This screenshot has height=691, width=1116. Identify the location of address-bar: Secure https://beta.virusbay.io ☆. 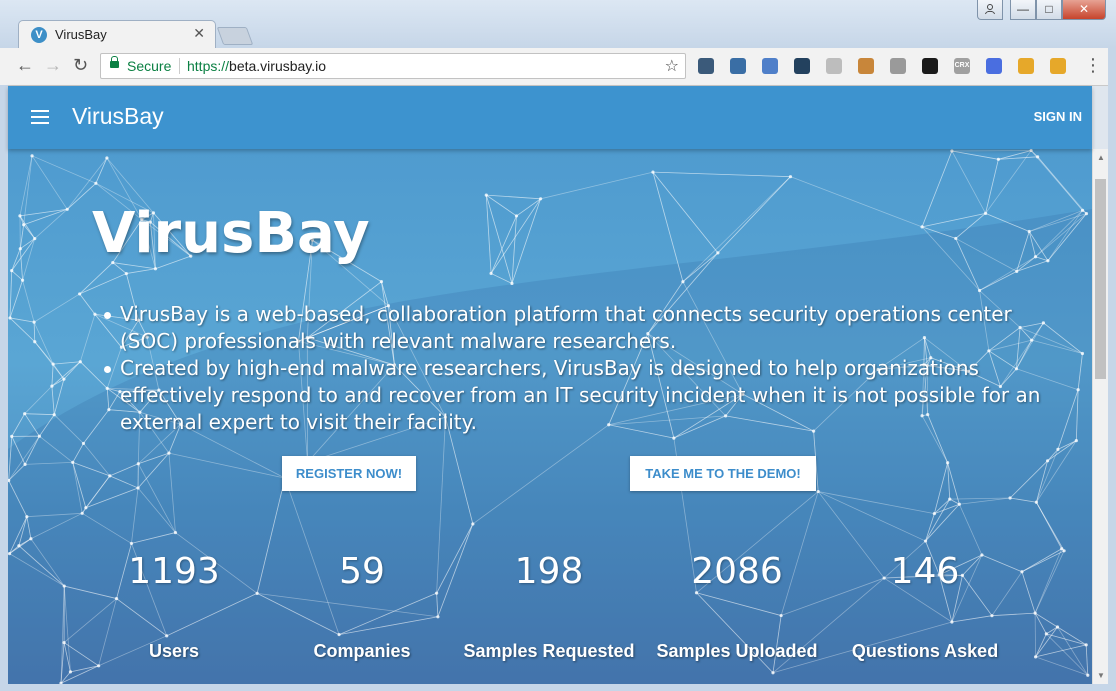
(393, 66).